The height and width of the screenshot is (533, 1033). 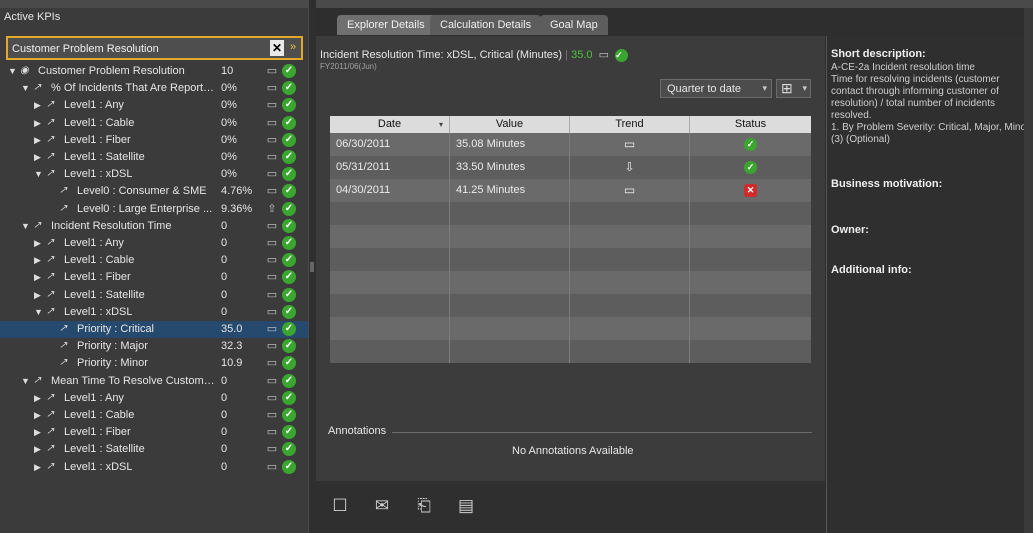 What do you see at coordinates (116, 329) in the screenshot?
I see `tree-item-label: Priority : Critical` at bounding box center [116, 329].